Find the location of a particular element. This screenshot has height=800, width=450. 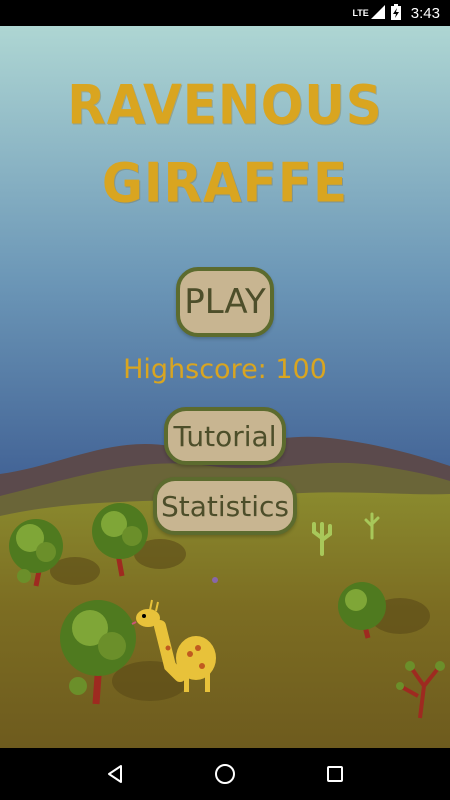

battery-charging-icon is located at coordinates (395, 13).